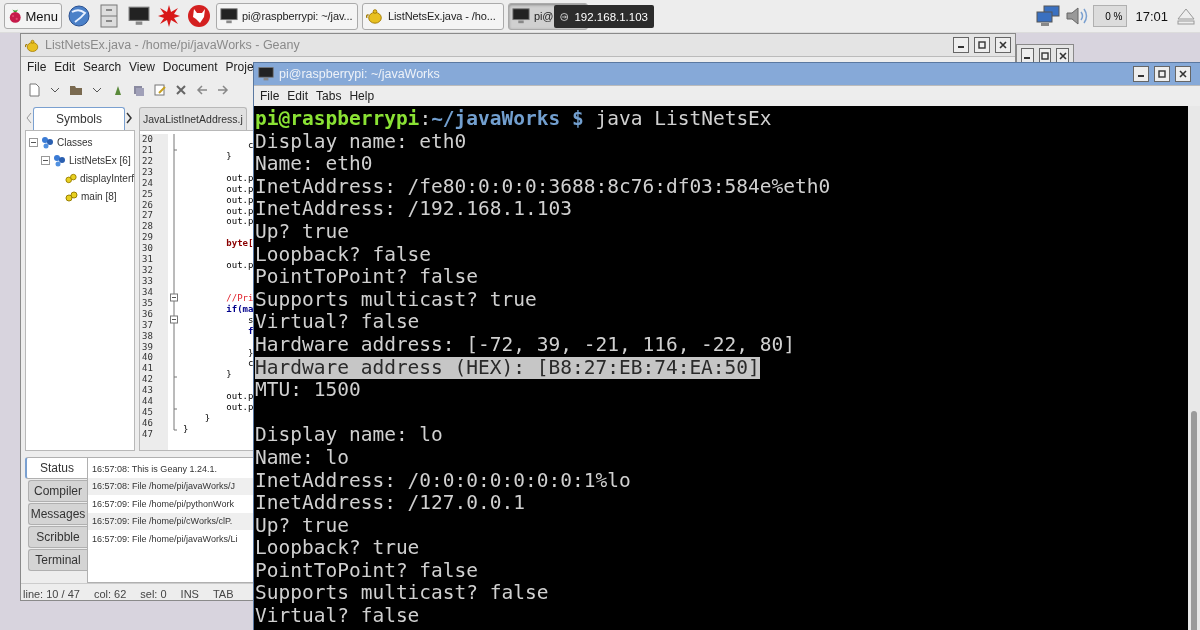 The width and height of the screenshot is (1200, 630). What do you see at coordinates (199, 16) in the screenshot?
I see `wolf-icon` at bounding box center [199, 16].